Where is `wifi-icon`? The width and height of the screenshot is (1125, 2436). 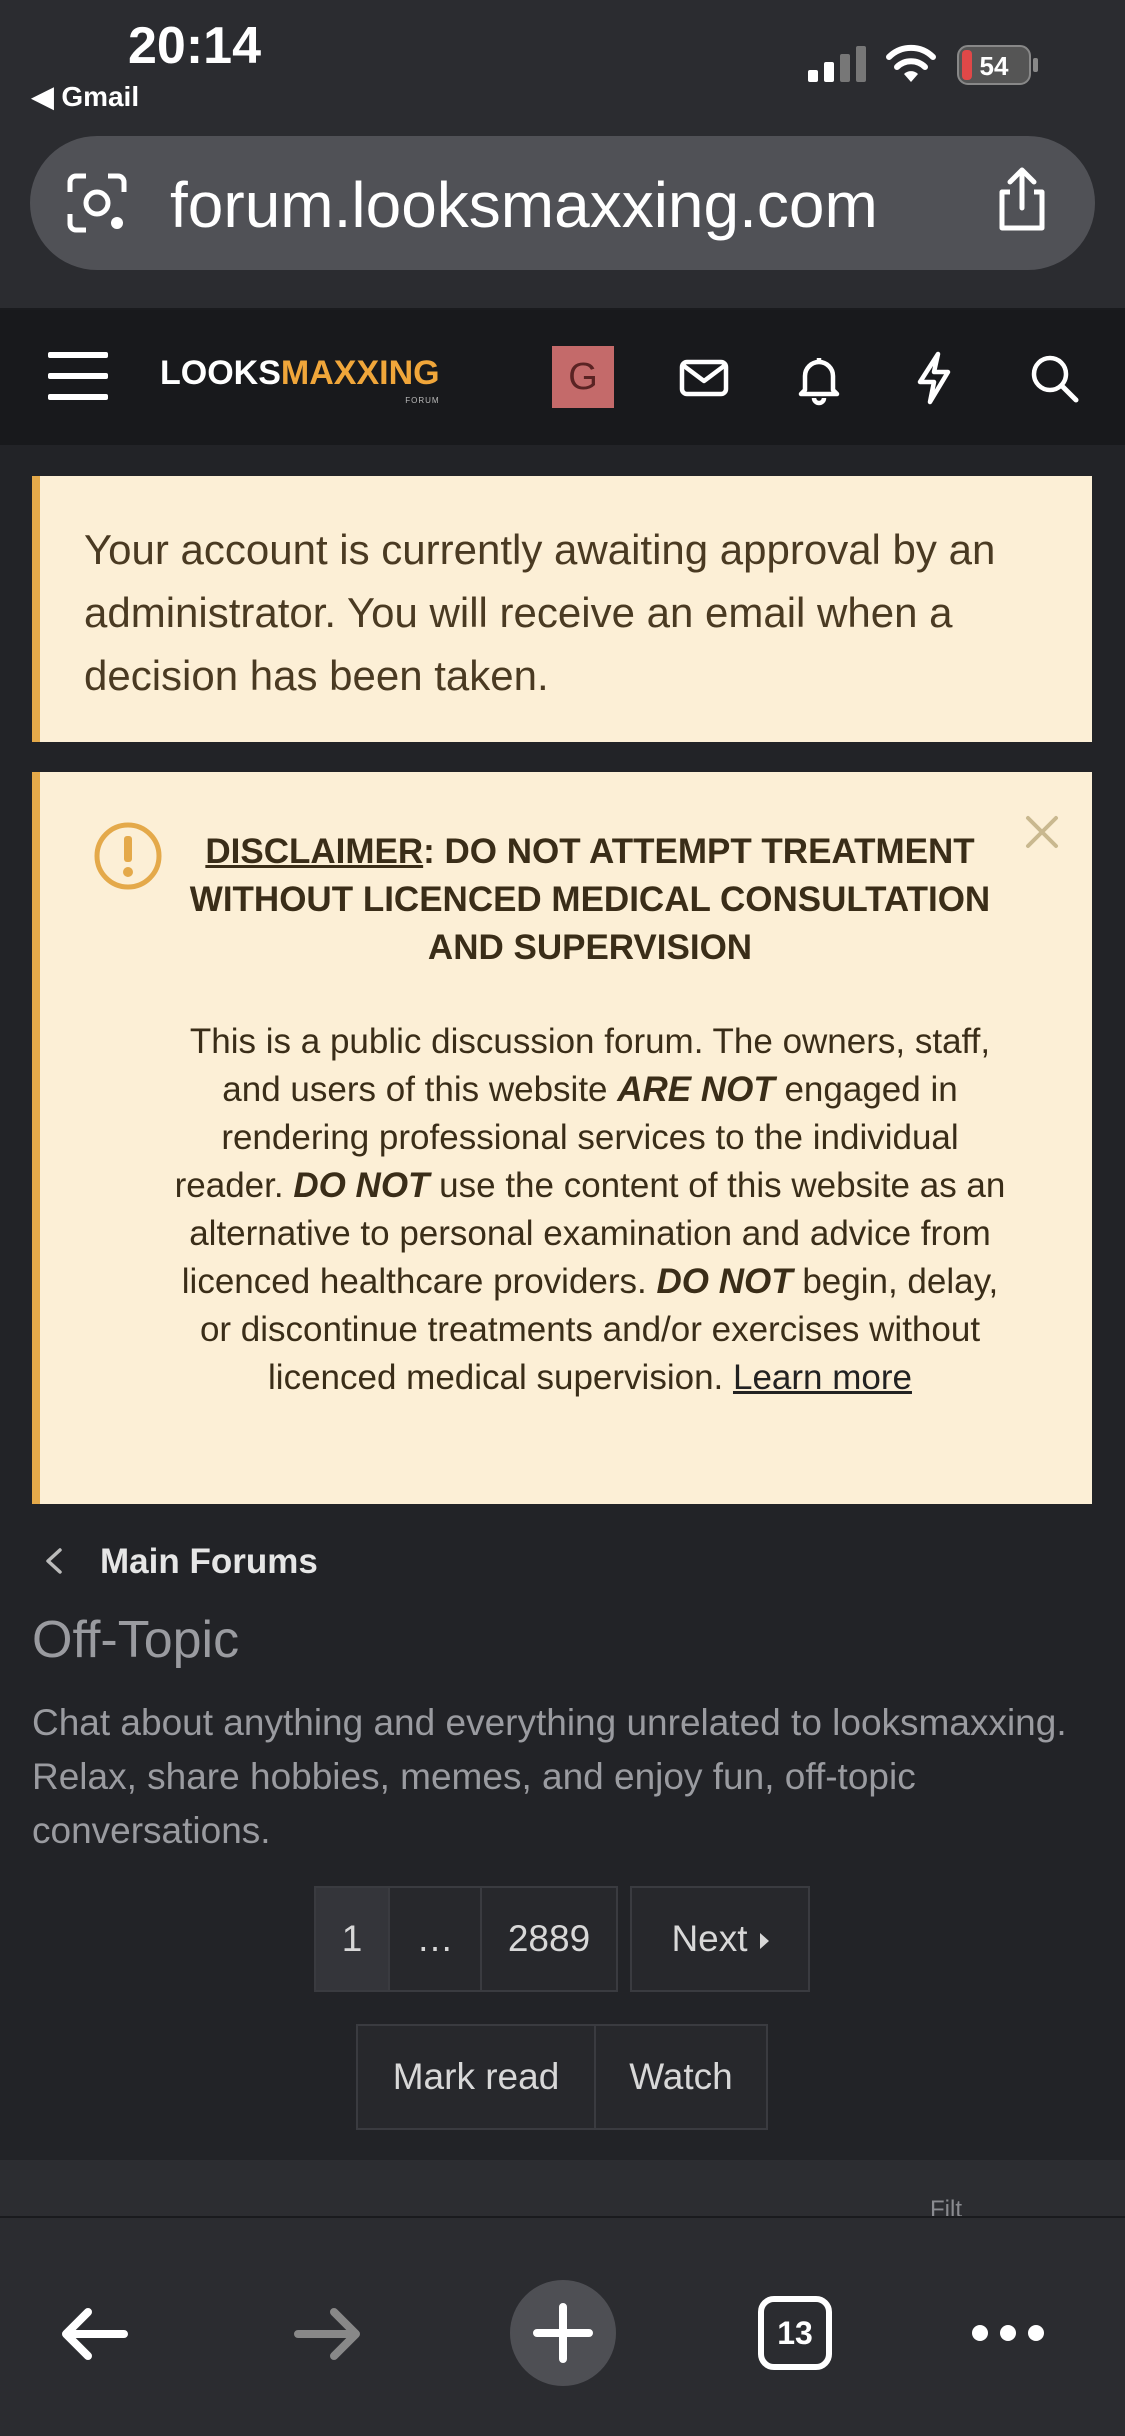 wifi-icon is located at coordinates (911, 63).